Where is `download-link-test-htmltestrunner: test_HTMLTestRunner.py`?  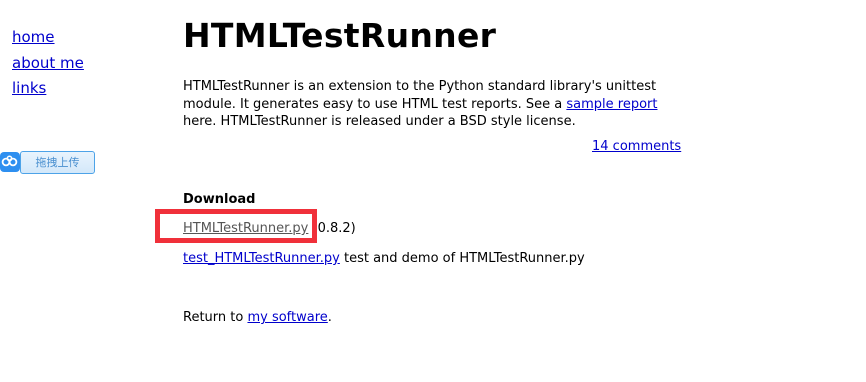 download-link-test-htmltestrunner: test_HTMLTestRunner.py is located at coordinates (261, 258).